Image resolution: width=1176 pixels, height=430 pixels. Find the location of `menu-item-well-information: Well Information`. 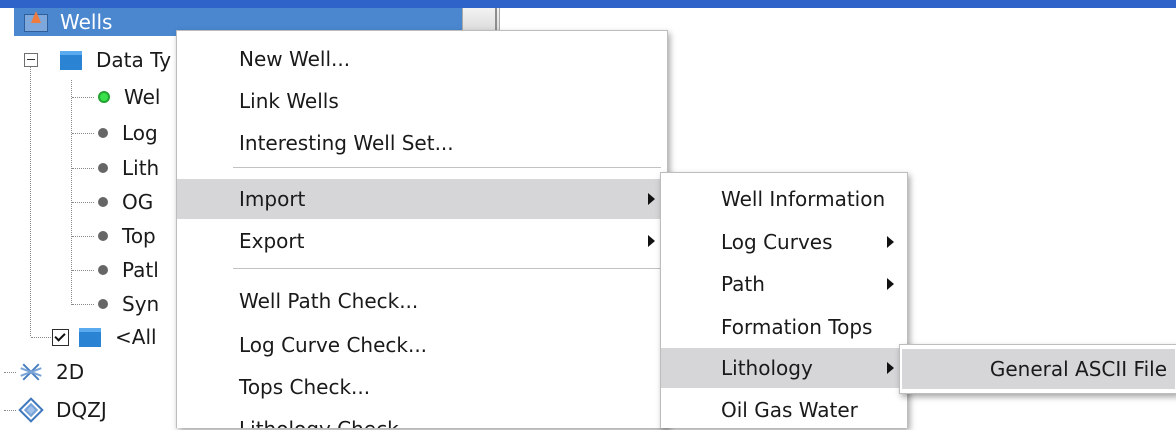

menu-item-well-information: Well Information is located at coordinates (784, 199).